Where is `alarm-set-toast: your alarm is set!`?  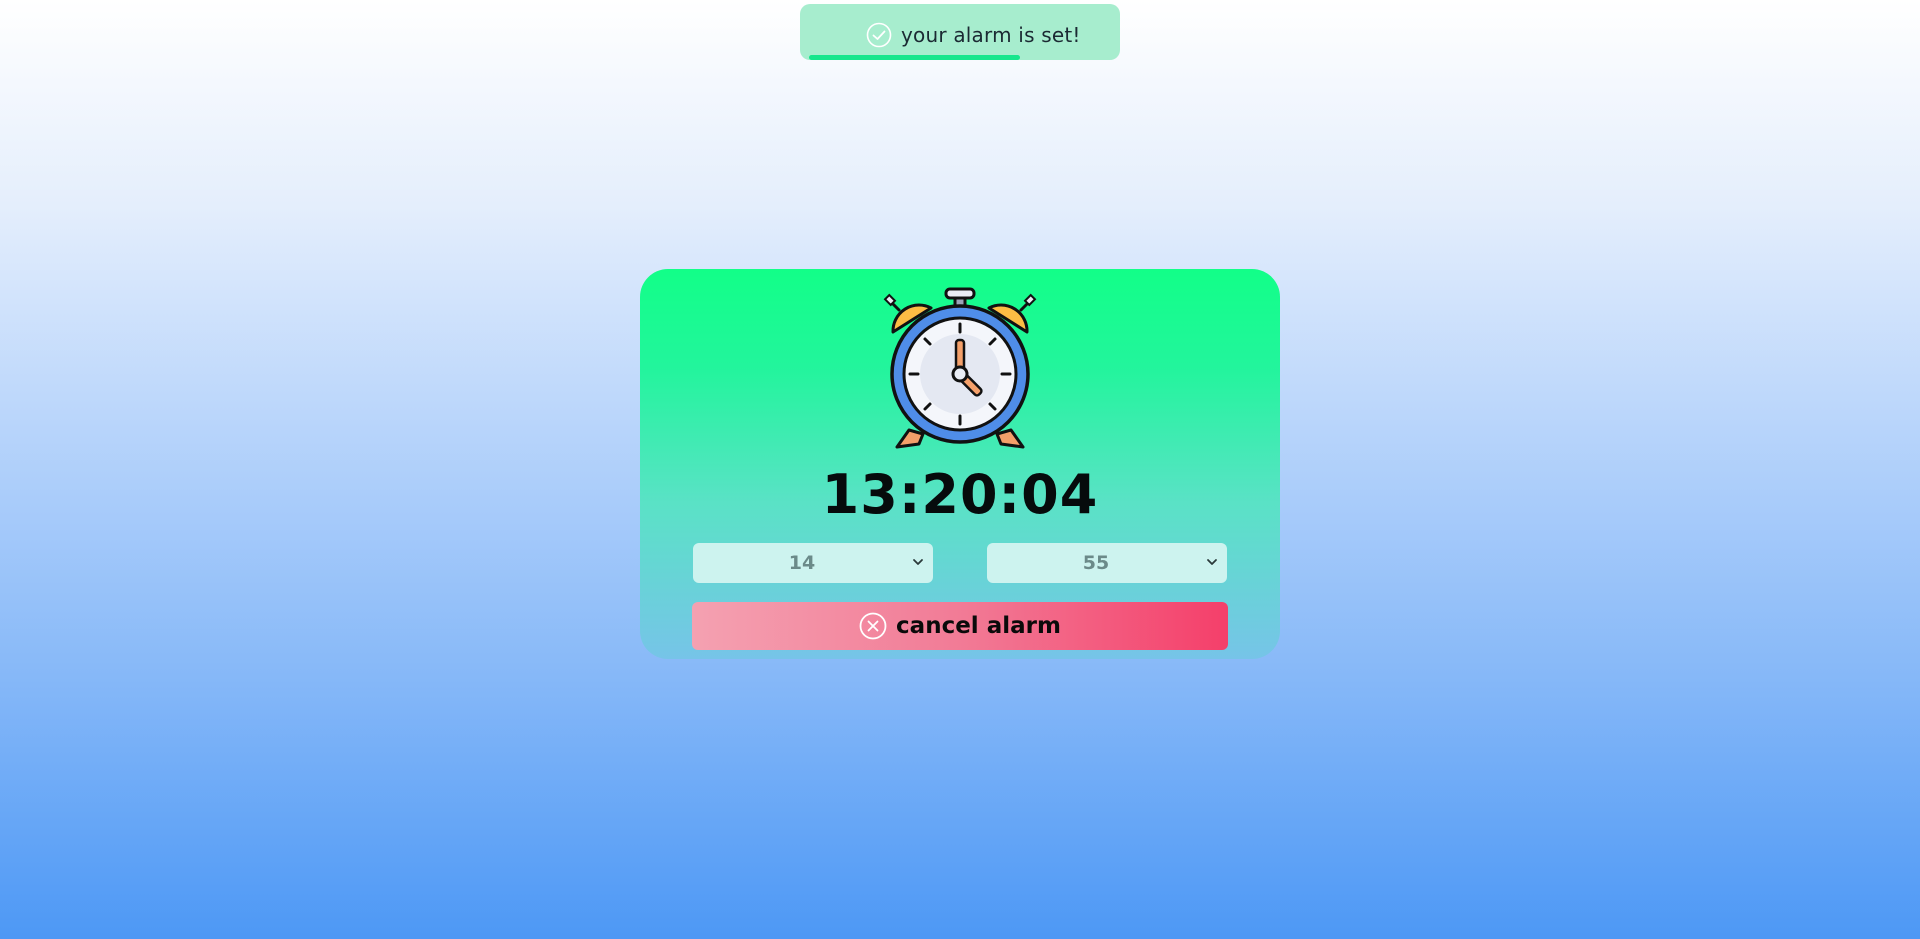
alarm-set-toast: your alarm is set! is located at coordinates (960, 32).